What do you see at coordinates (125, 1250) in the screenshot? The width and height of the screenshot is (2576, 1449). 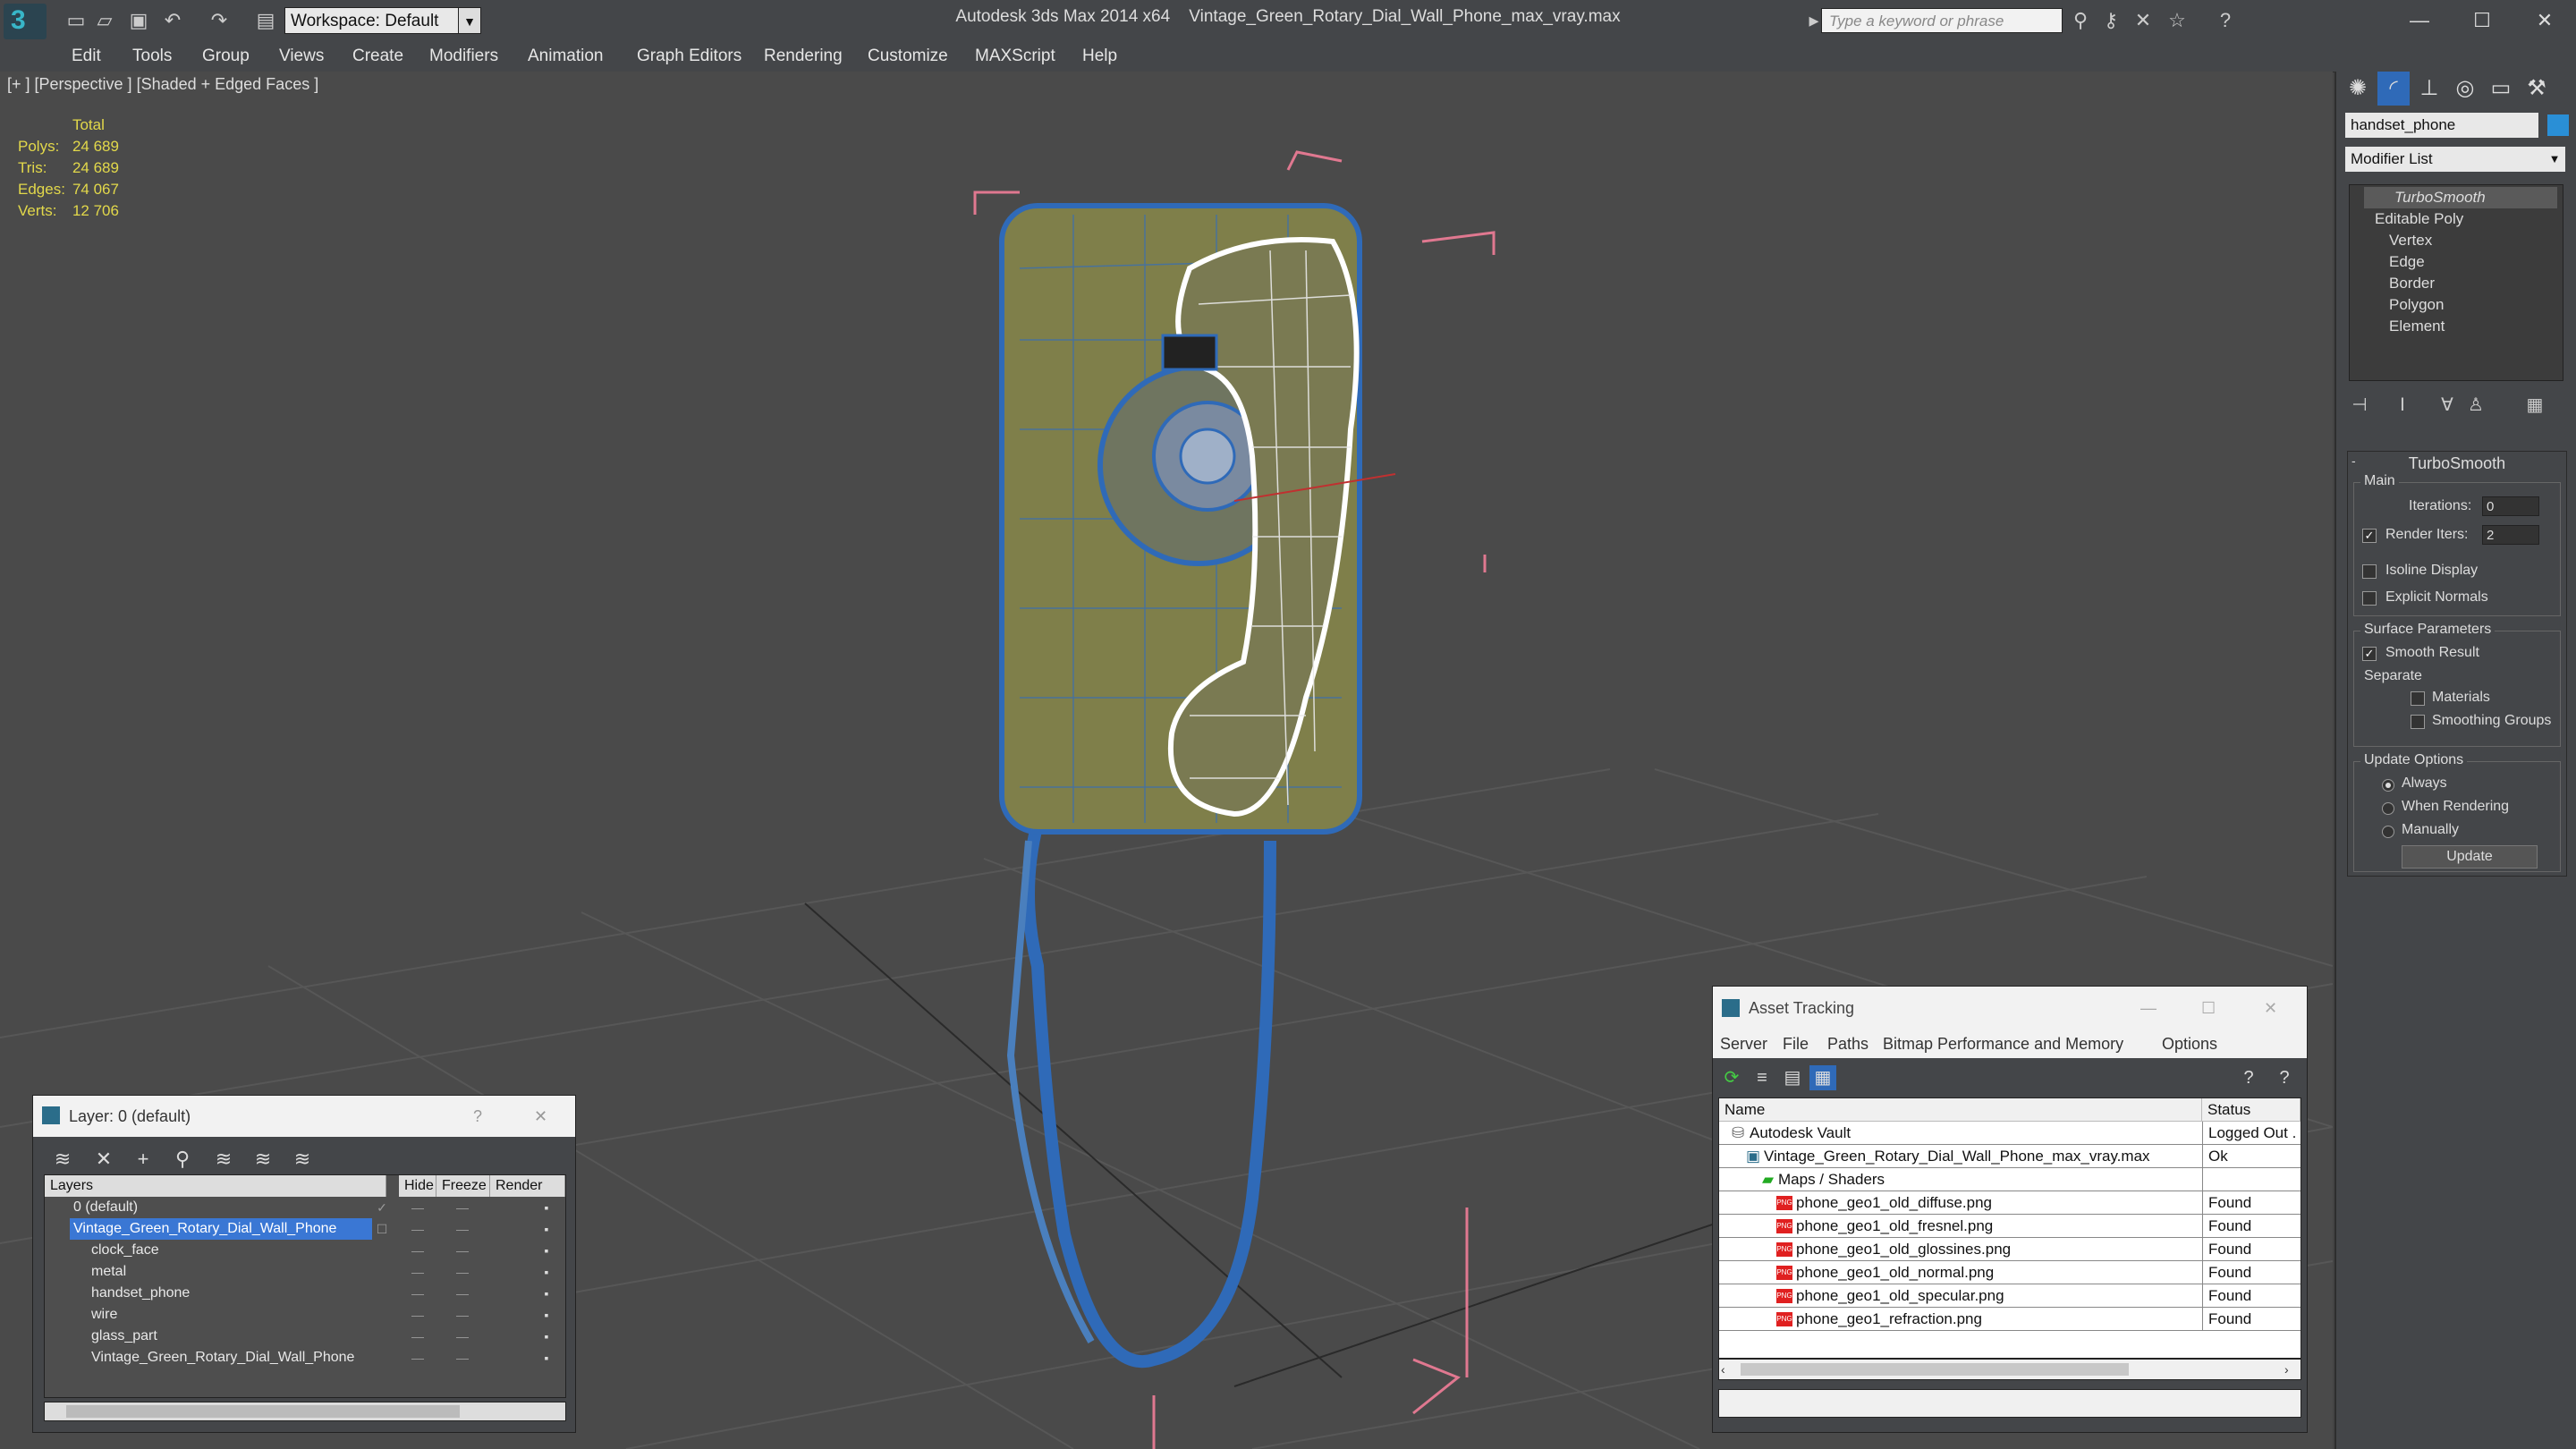 I see `object-name: clock_face` at bounding box center [125, 1250].